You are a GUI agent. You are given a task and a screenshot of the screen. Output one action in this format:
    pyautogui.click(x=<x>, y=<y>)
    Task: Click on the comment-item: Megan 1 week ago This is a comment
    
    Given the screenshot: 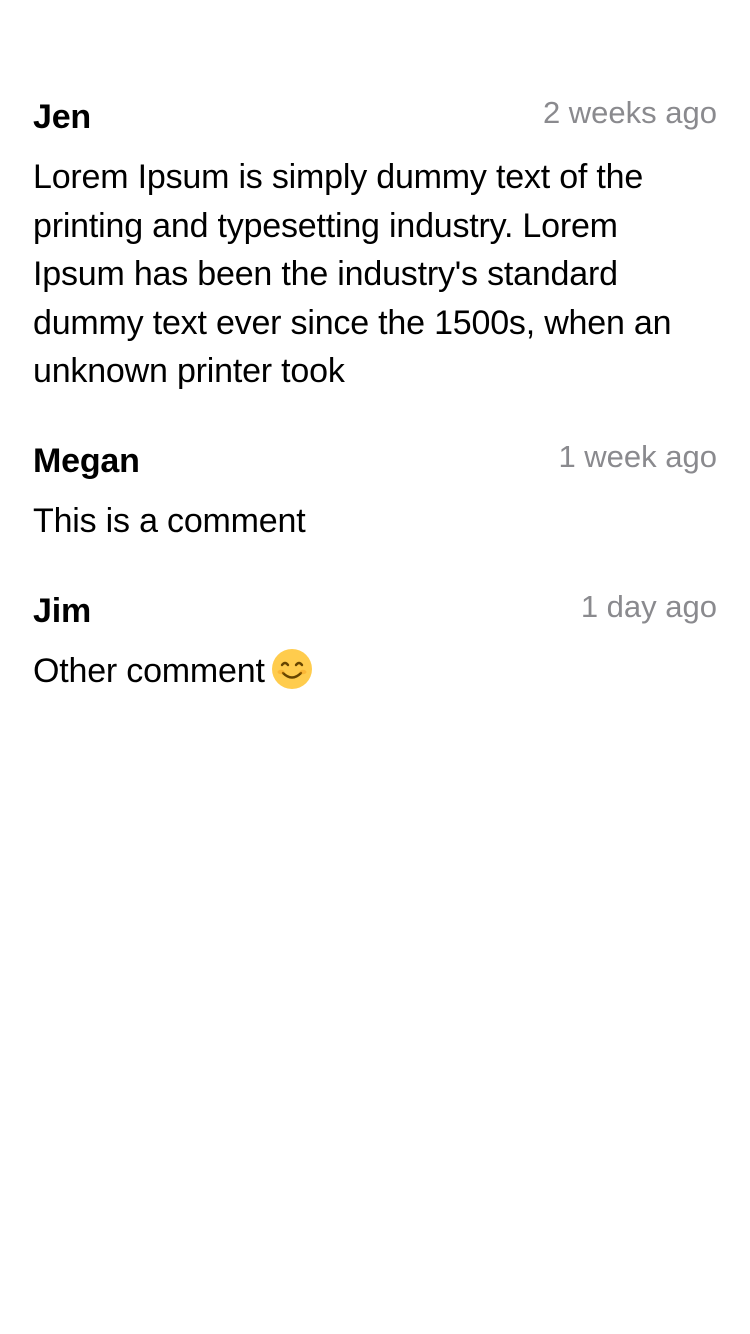 What is the action you would take?
    pyautogui.click(x=375, y=512)
    